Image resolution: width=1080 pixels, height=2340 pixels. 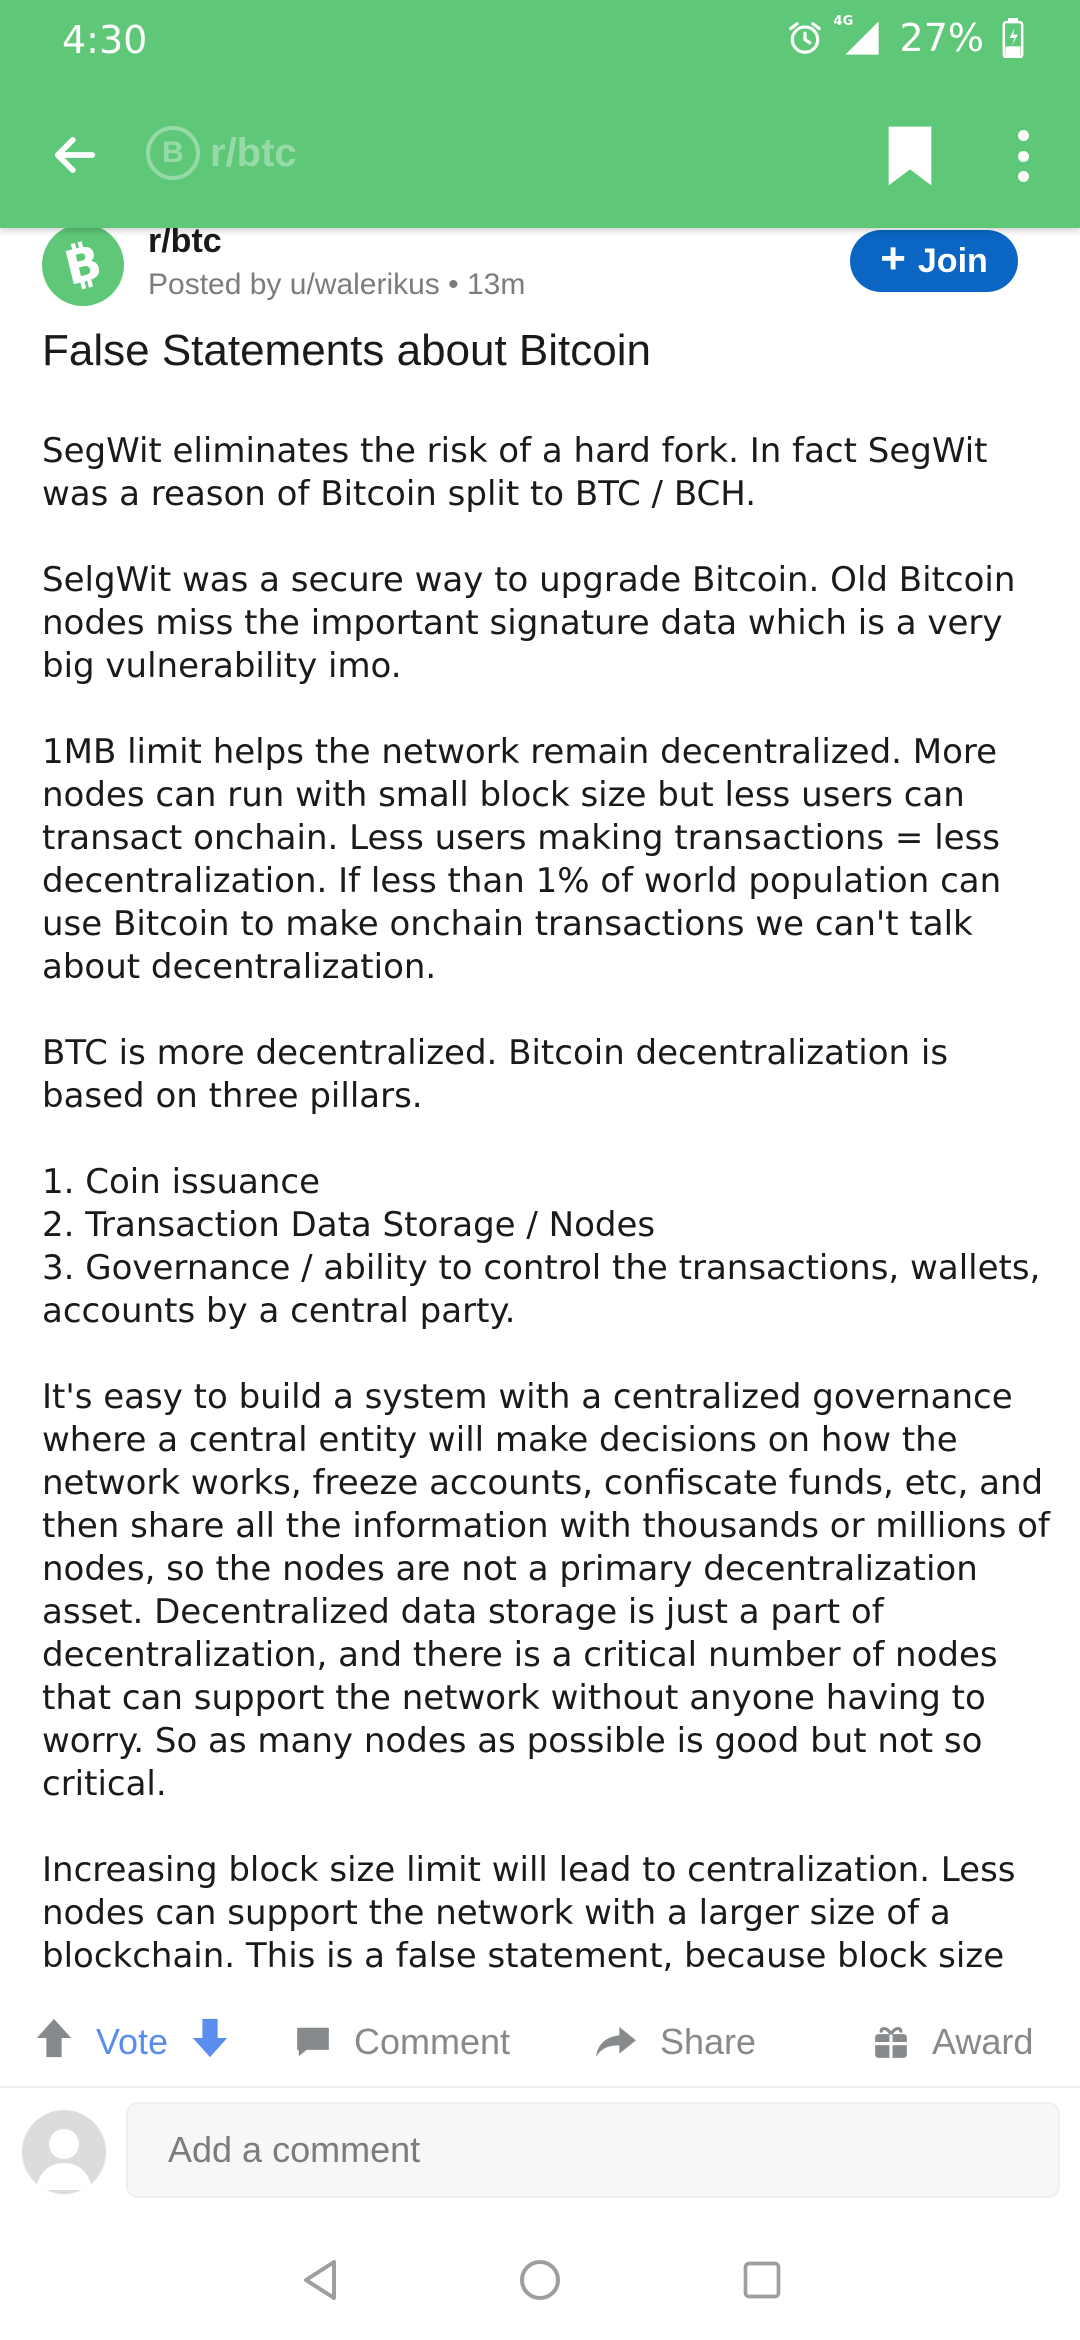 I want to click on comment-input: Add a comment, so click(x=593, y=2150).